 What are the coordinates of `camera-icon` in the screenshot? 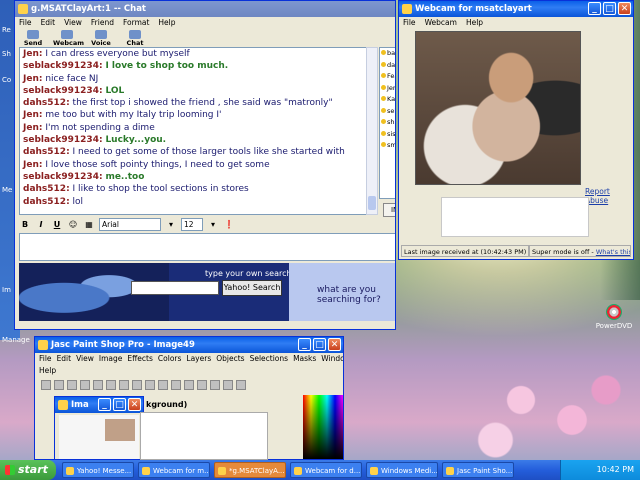 It's located at (189, 385).